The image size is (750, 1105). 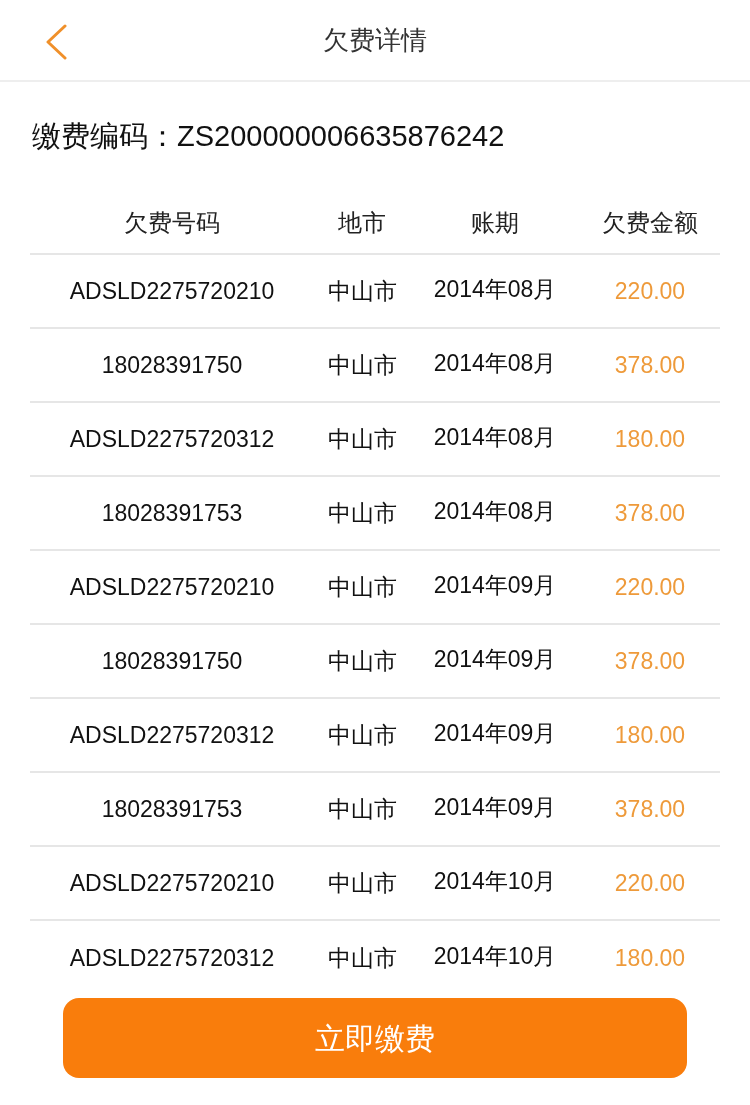 I want to click on payment-code-value: ZS200000006635876242, so click(x=341, y=137).